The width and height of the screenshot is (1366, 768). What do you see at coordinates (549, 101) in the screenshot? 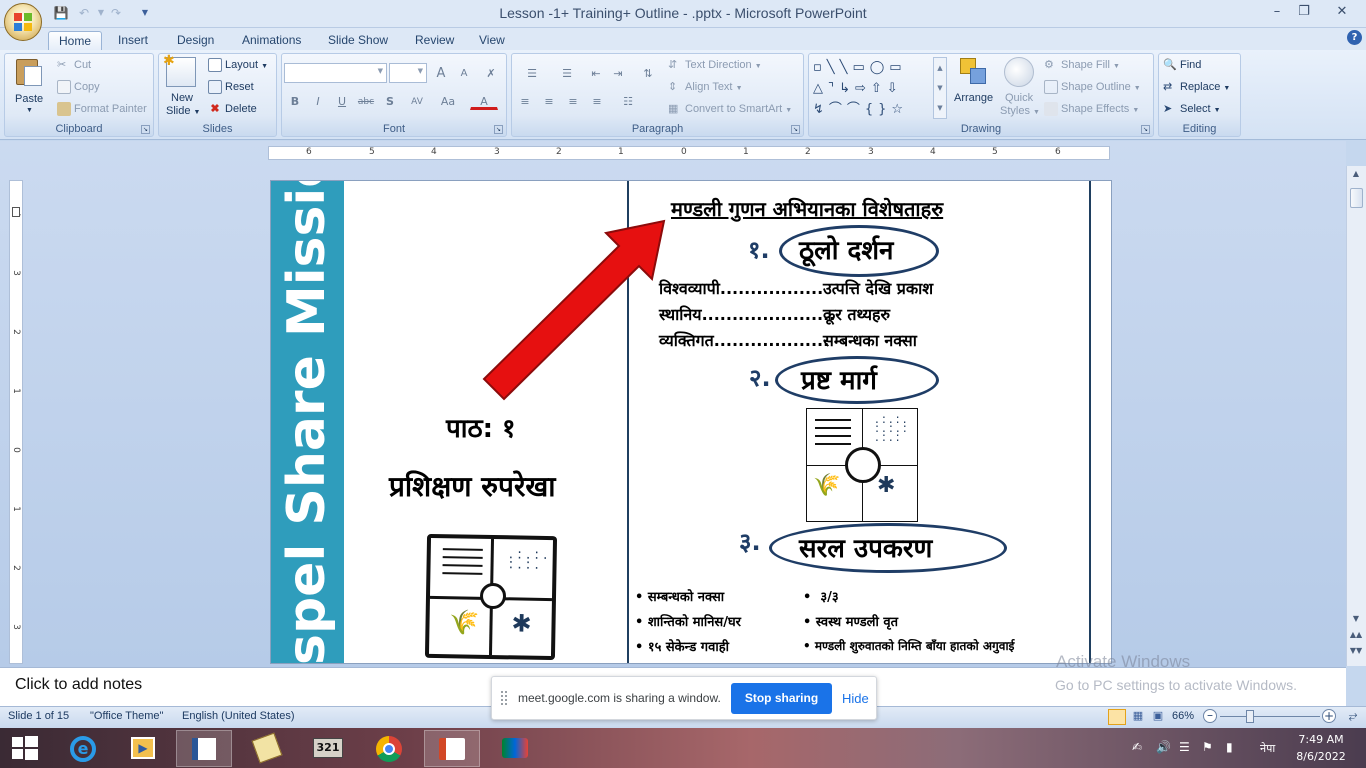
I see `align-center-icon: ≡` at bounding box center [549, 101].